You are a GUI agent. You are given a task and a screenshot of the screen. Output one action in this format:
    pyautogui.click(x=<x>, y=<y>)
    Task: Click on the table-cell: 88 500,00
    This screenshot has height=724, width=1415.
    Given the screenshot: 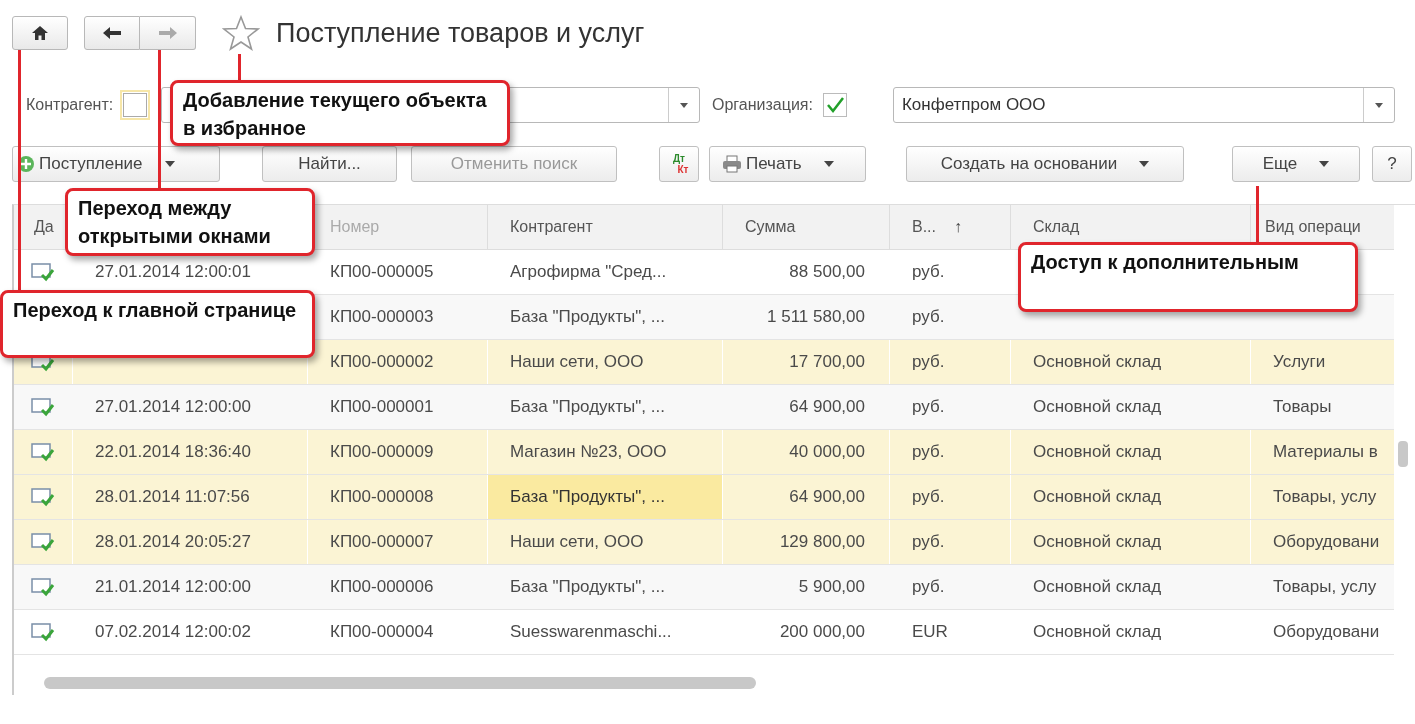 What is the action you would take?
    pyautogui.click(x=827, y=272)
    